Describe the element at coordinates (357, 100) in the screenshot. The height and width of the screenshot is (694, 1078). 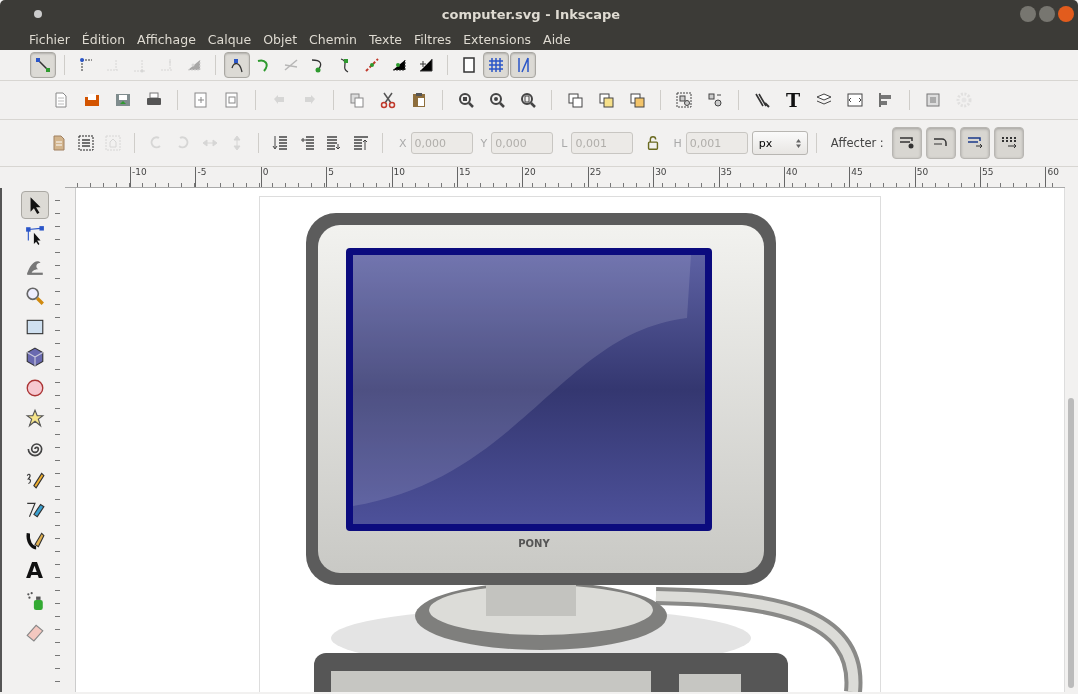
I see `duplicate-icon` at that location.